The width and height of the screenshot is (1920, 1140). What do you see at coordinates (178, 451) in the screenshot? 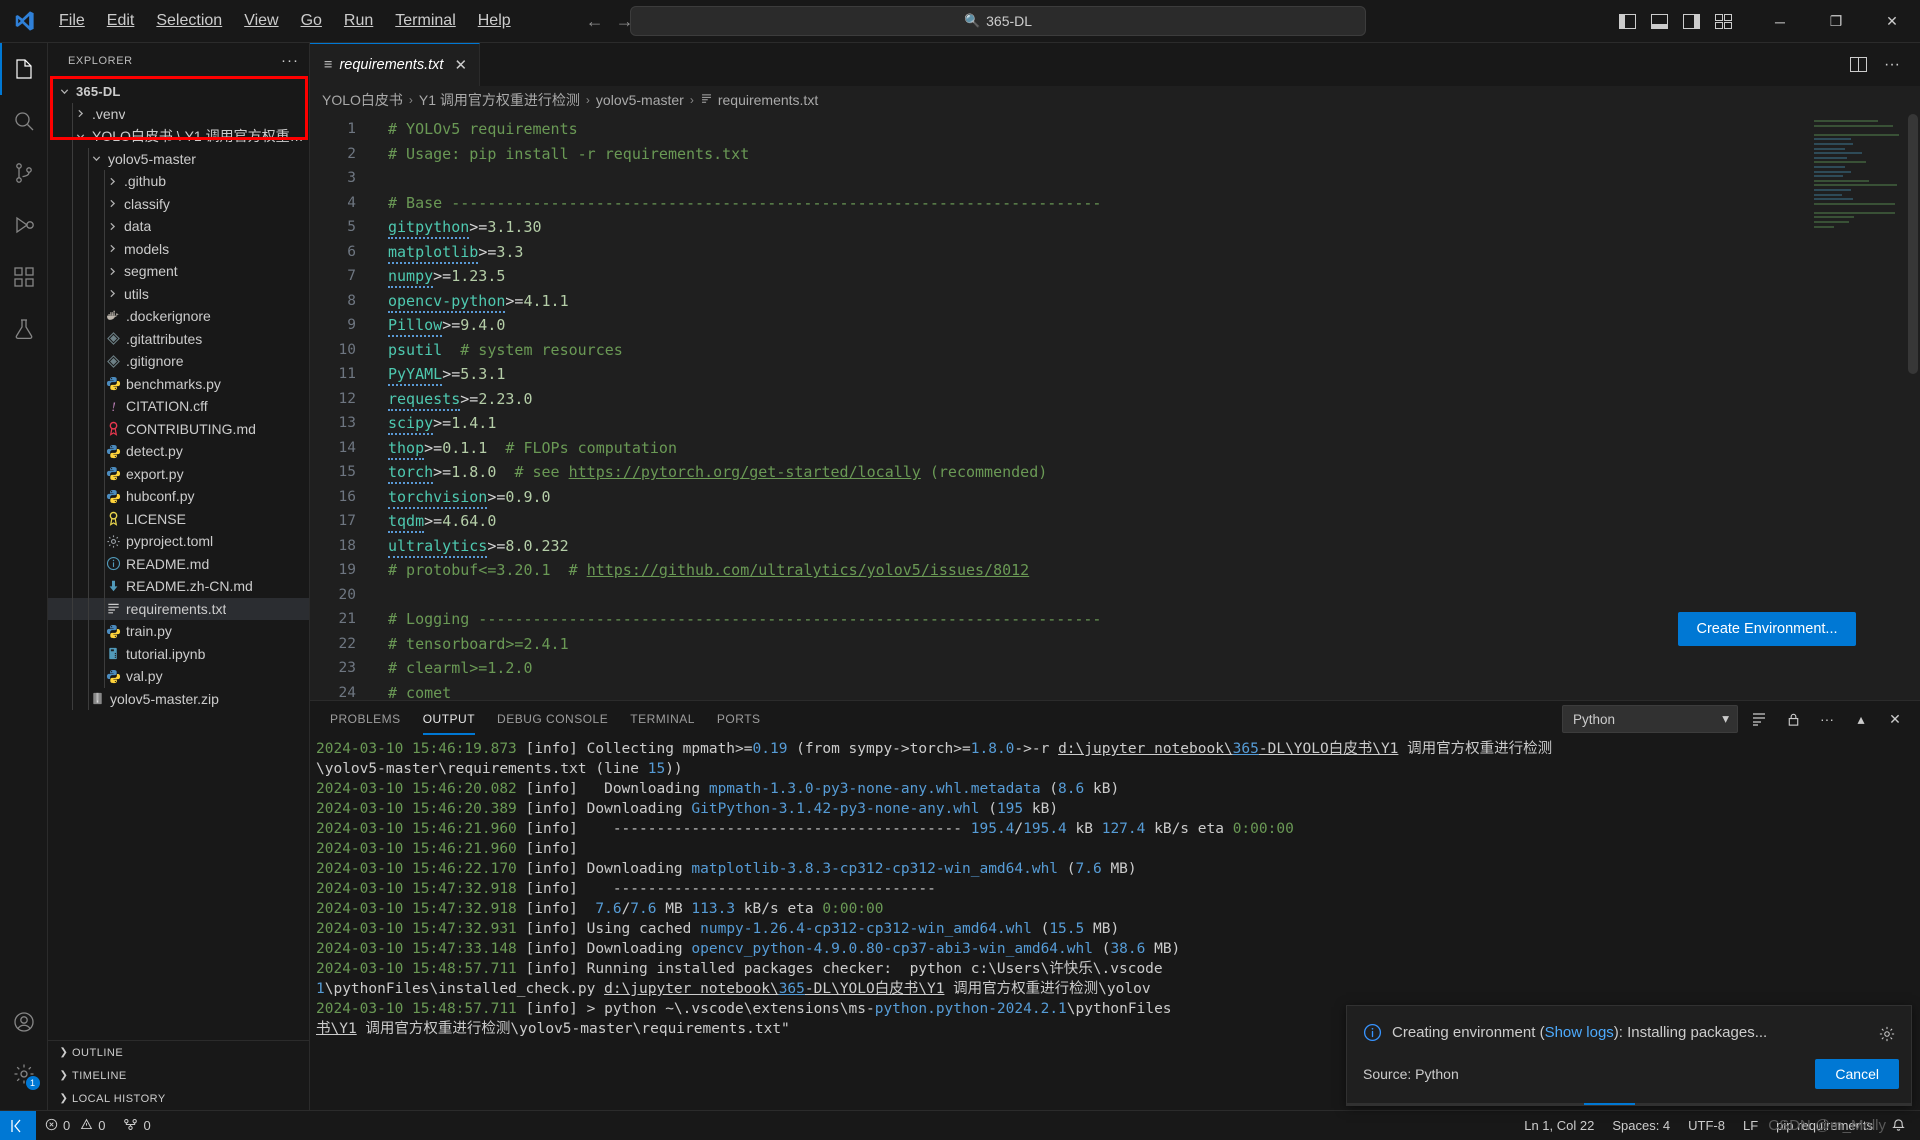
I see `tree-file-detect-py: detect.py` at bounding box center [178, 451].